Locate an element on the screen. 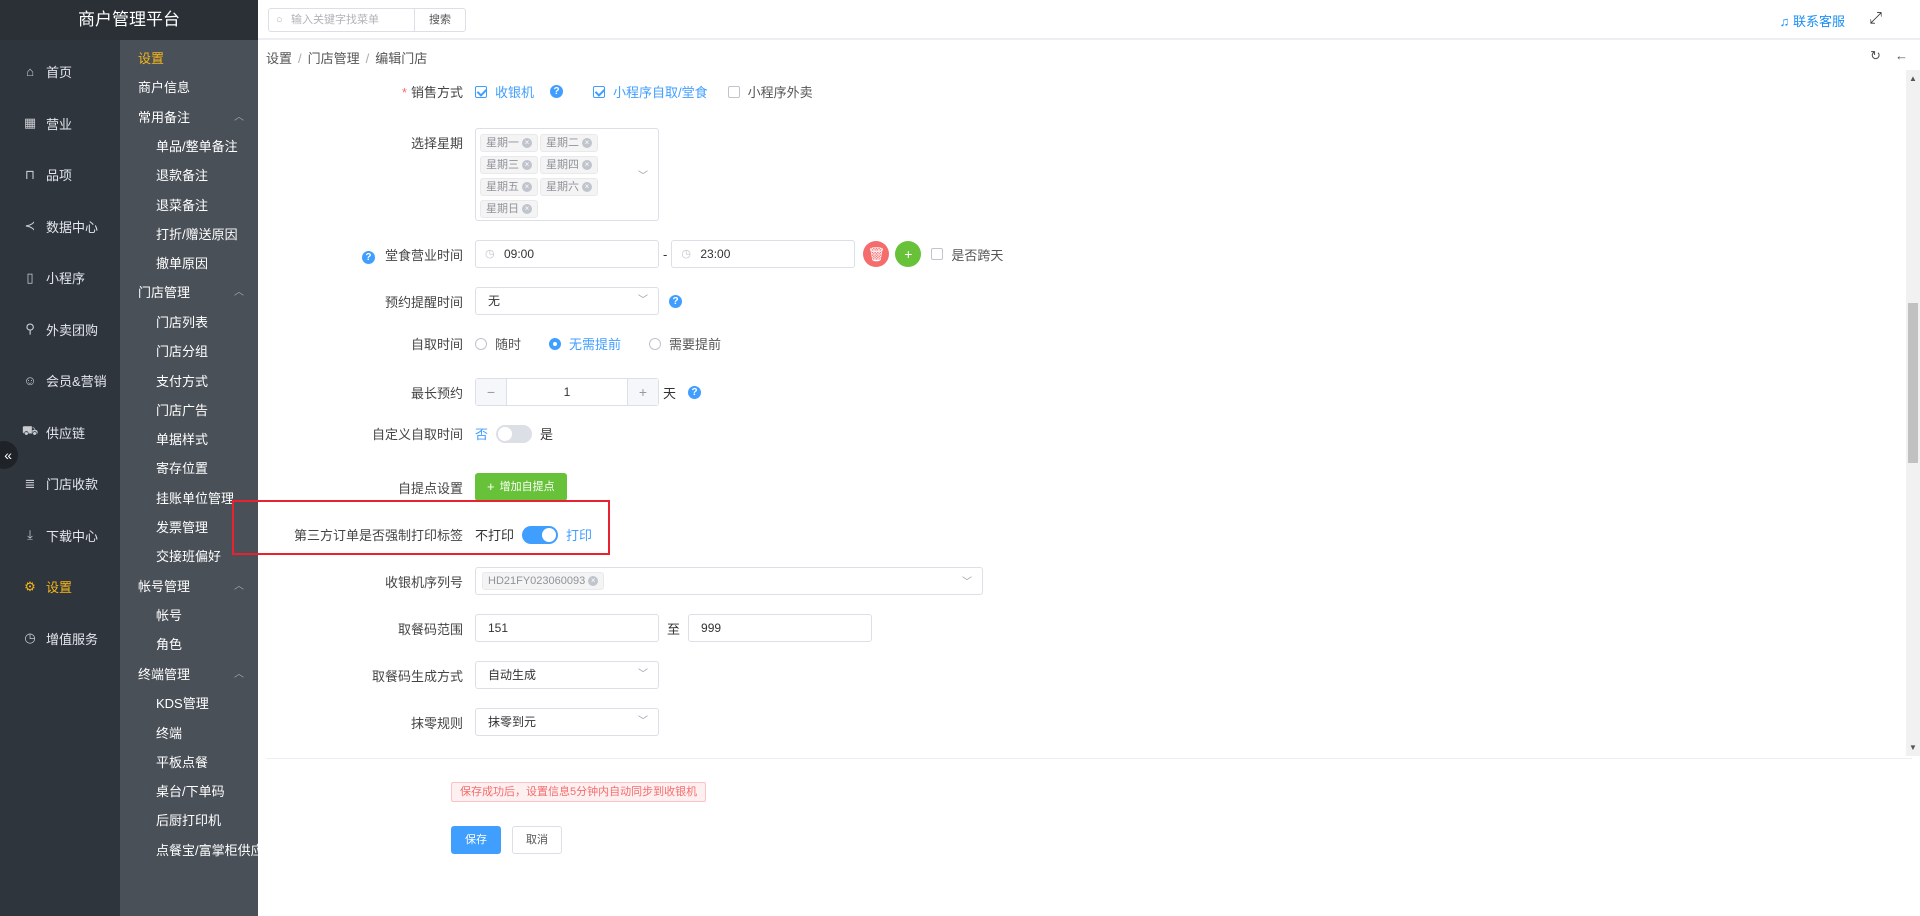 Image resolution: width=1920 pixels, height=916 pixels. nav-item-home: ⌂ 首页 is located at coordinates (60, 72).